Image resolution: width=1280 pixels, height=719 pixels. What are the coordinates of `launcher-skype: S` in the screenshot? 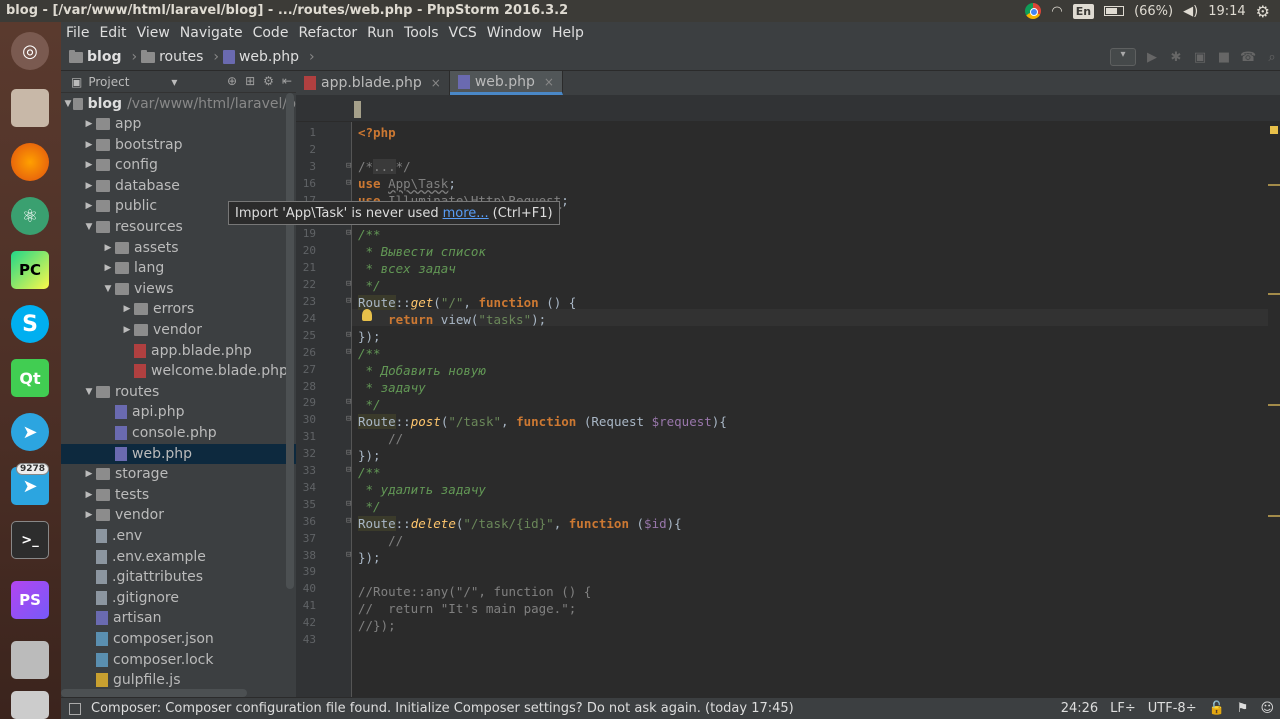 It's located at (30, 324).